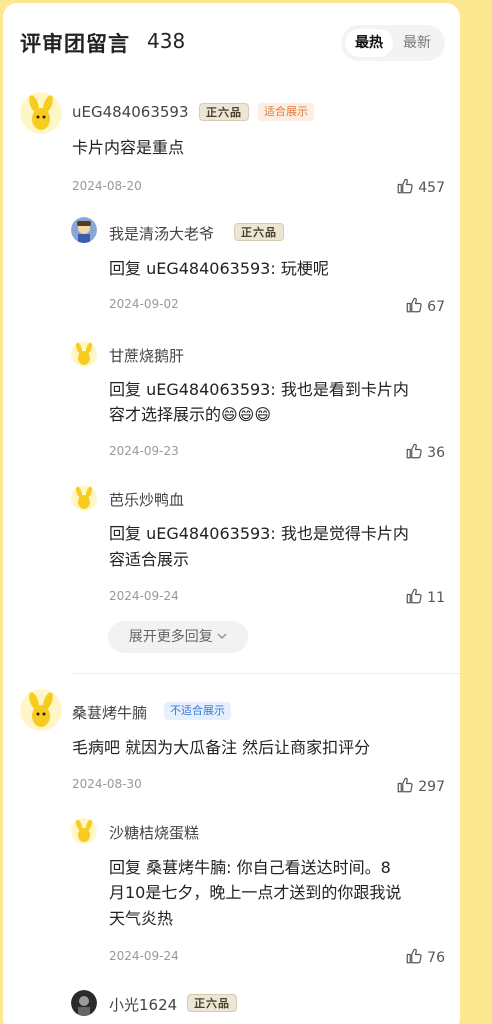  What do you see at coordinates (166, 41) in the screenshot?
I see `comment-count: 438` at bounding box center [166, 41].